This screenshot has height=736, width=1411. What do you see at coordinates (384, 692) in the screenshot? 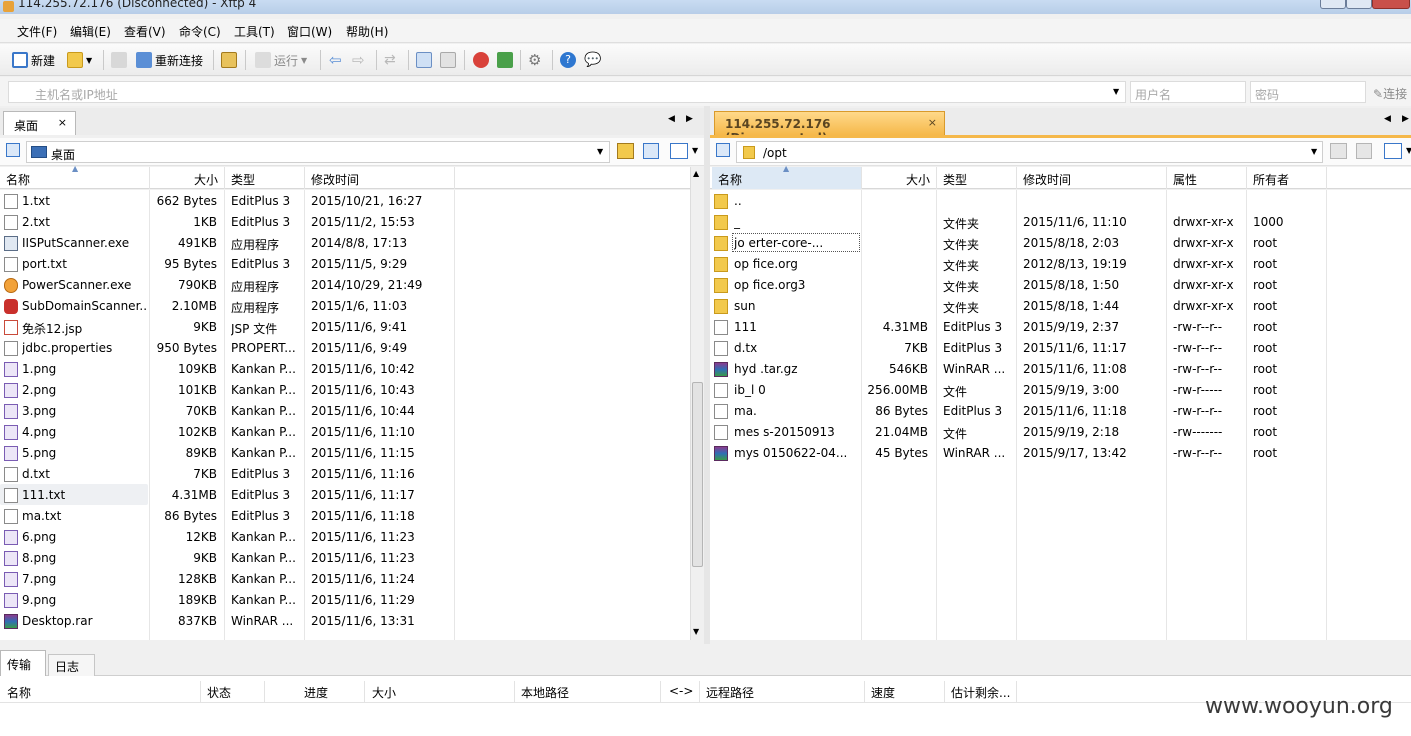
I see `tcol-size: 大小` at bounding box center [384, 692].